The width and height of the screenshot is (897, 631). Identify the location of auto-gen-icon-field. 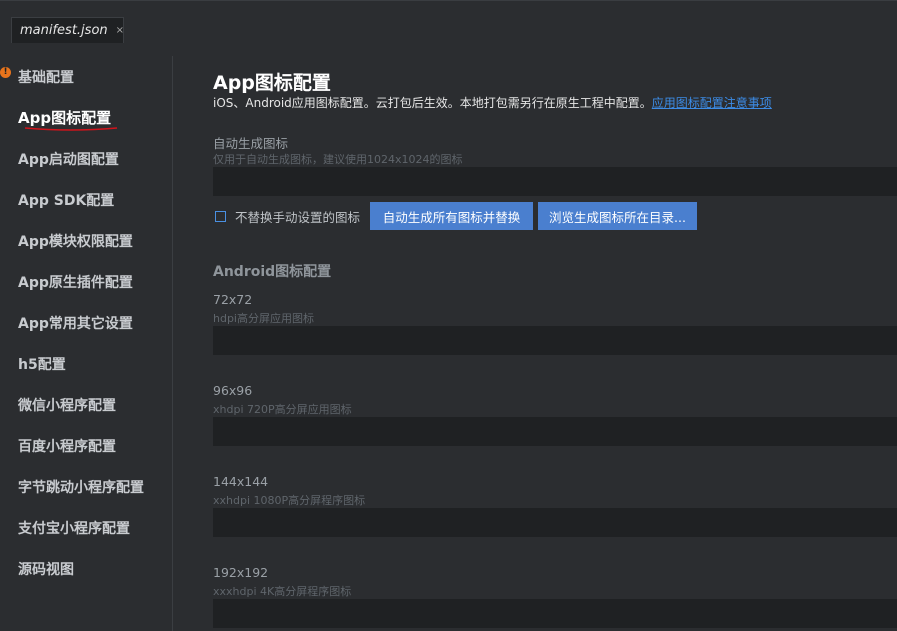
(555, 181).